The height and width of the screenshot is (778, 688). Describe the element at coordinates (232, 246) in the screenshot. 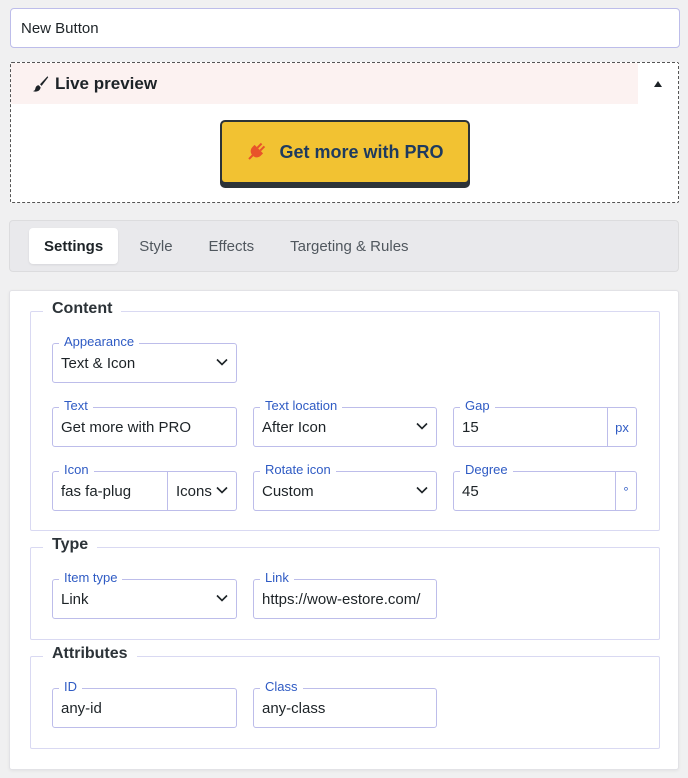

I see `tab-effects: Effects` at that location.